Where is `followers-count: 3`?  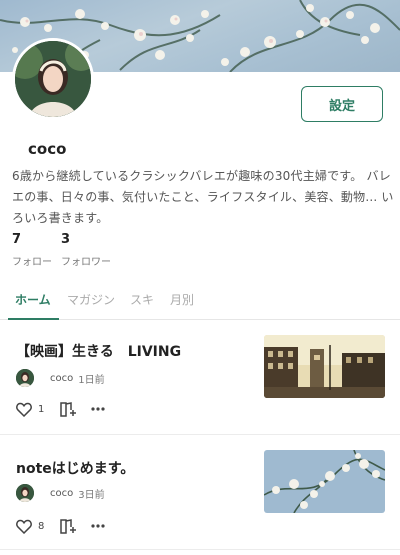 followers-count: 3 is located at coordinates (66, 239).